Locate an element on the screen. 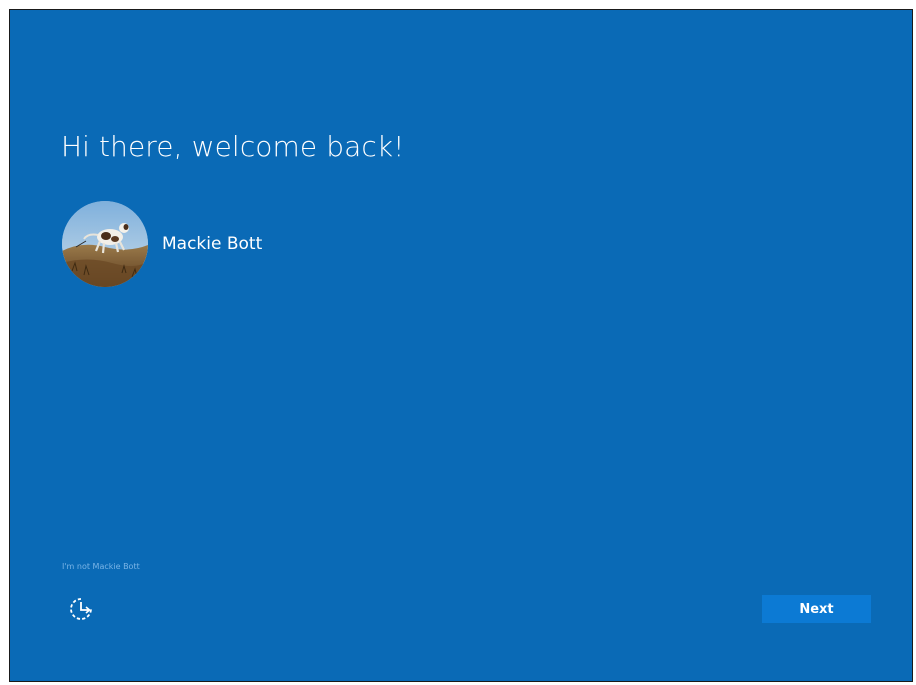 This screenshot has width=916, height=685. user-tile: Mackie Bott is located at coordinates (162, 244).